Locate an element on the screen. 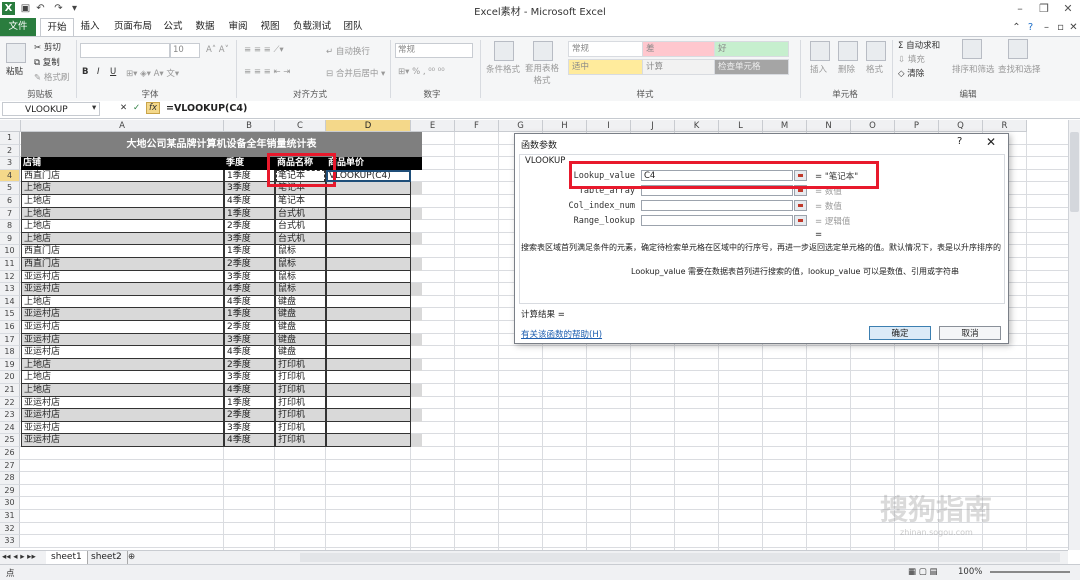 The height and width of the screenshot is (580, 1080). tab-file: 文件 is located at coordinates (18, 27).